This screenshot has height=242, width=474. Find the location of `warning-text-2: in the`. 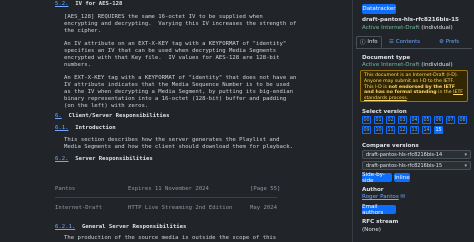

warning-text-2: in the is located at coordinates (445, 93).